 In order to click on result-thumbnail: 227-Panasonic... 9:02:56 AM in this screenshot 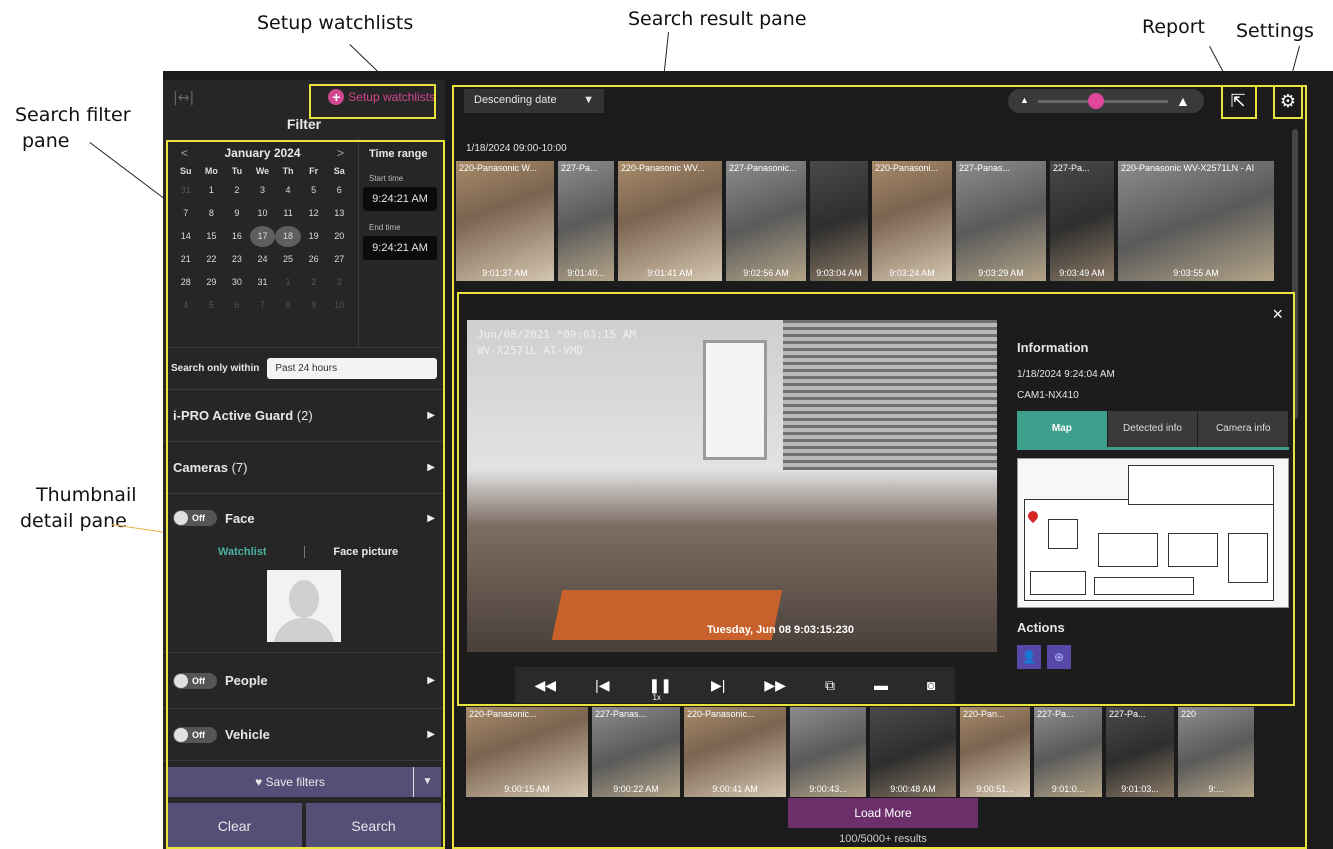, I will do `click(766, 221)`.